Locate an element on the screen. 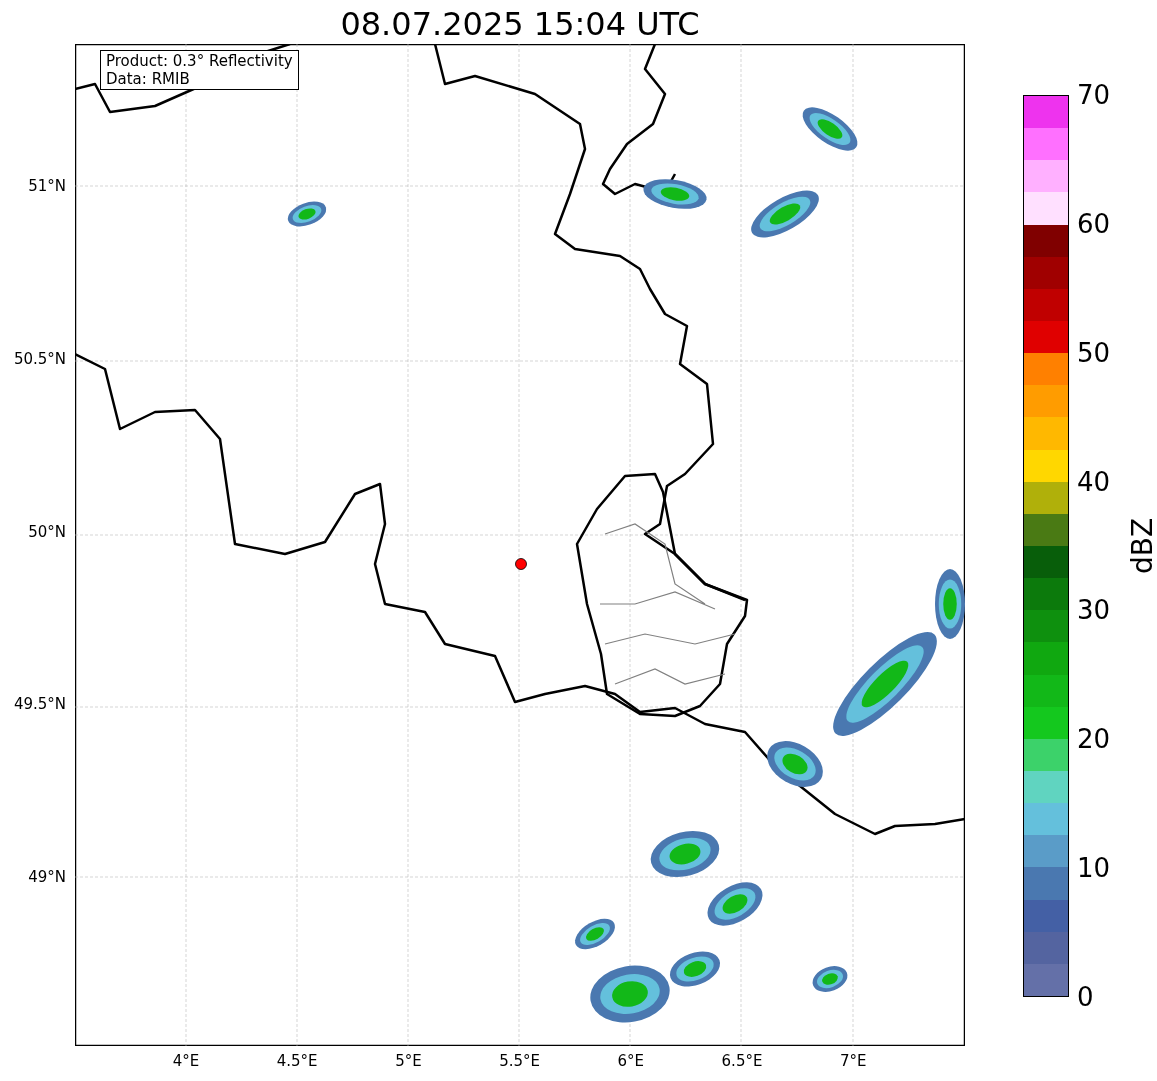  colorbar-tick-label: 20 is located at coordinates (1094, 739).